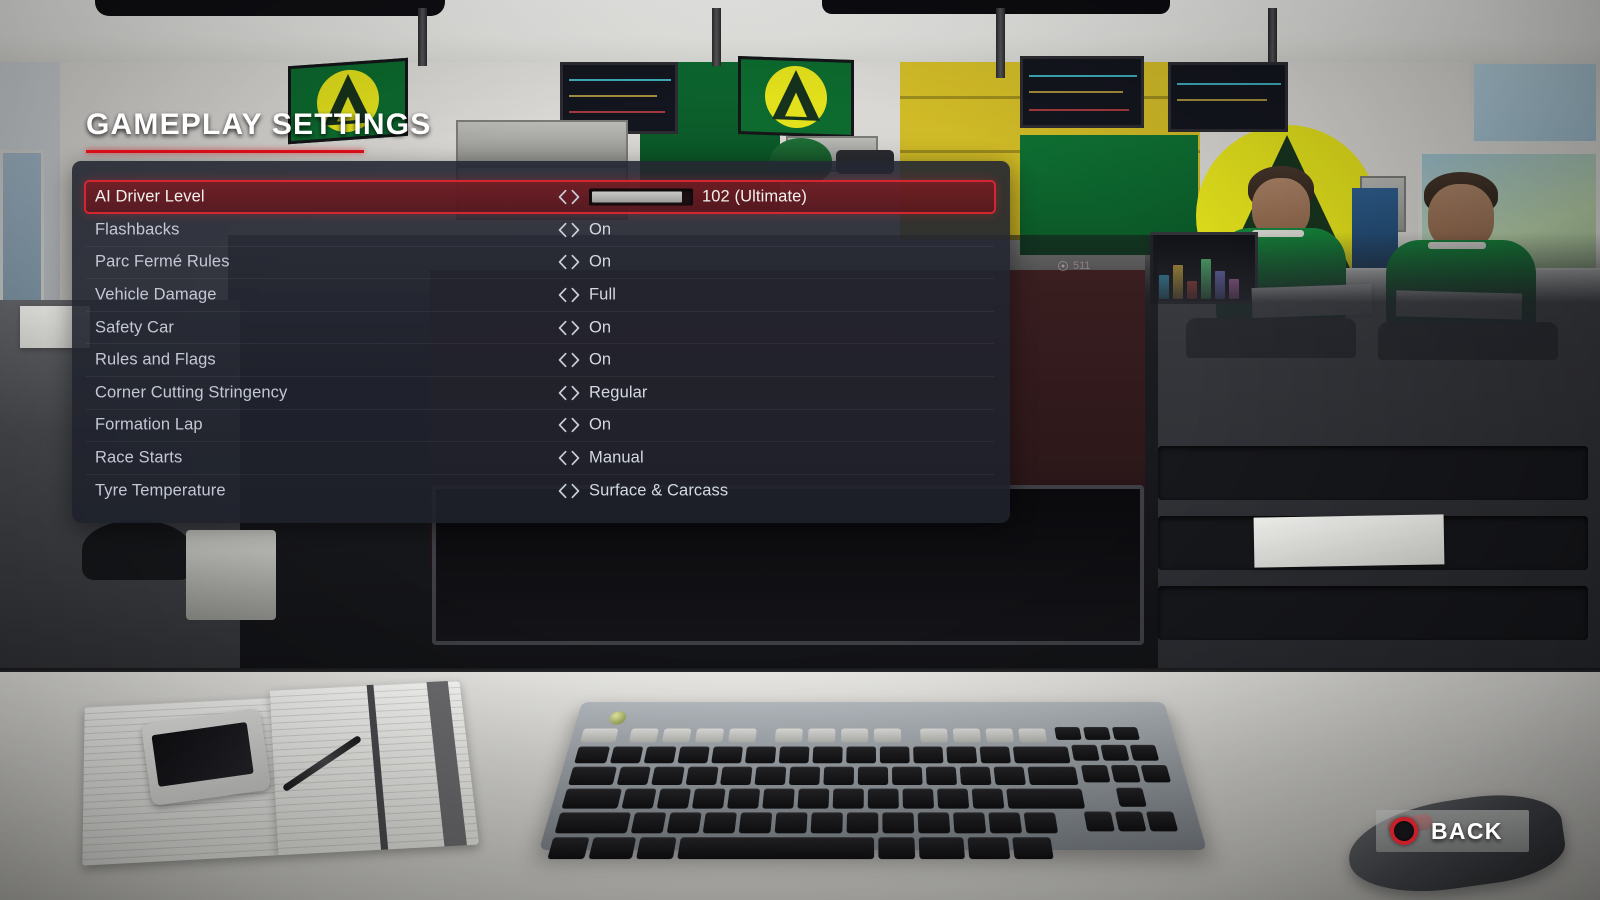 This screenshot has width=1600, height=900. Describe the element at coordinates (755, 196) in the screenshot. I see `setting-value: 102 (Ultimate)` at that location.